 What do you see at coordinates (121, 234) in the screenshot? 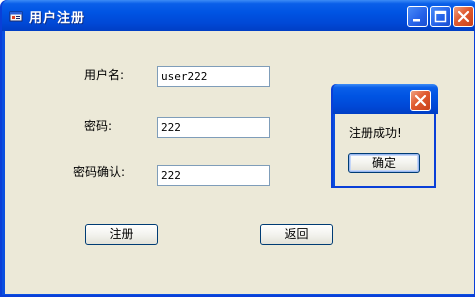
I see `register-button: 注册` at bounding box center [121, 234].